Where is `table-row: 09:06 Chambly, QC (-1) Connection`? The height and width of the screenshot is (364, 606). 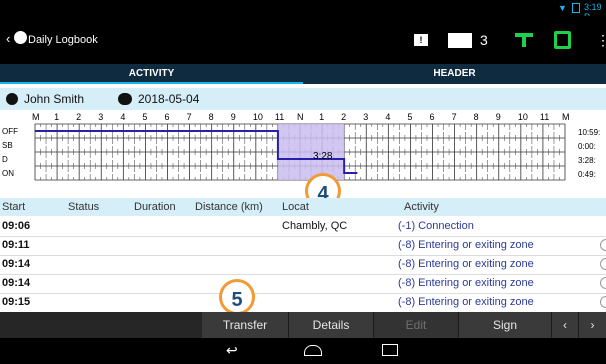
table-row: 09:06 Chambly, QC (-1) Connection is located at coordinates (303, 227).